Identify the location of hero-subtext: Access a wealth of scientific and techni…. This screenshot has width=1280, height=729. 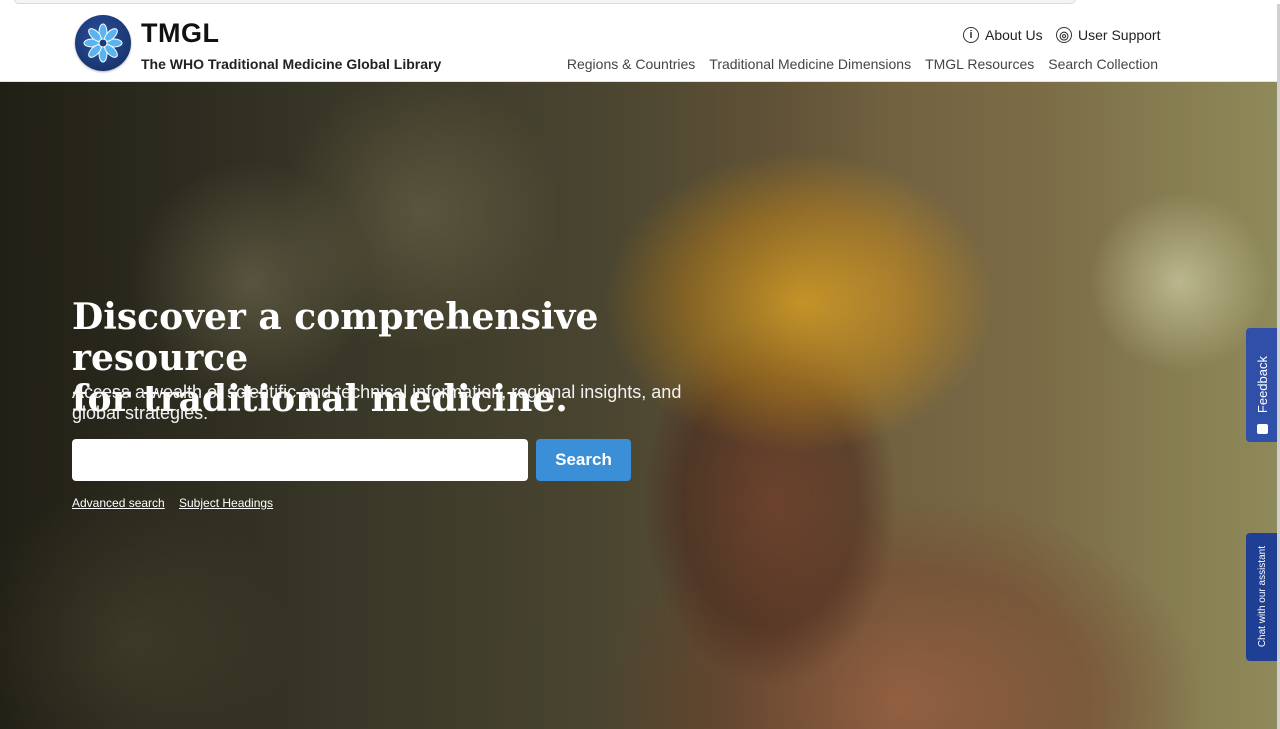
(377, 402).